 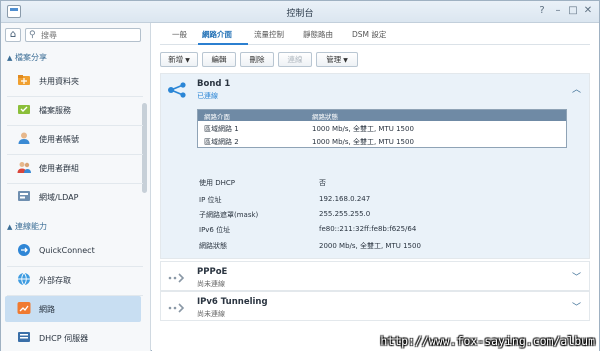 I want to click on delete-button: 刪除, so click(x=257, y=59).